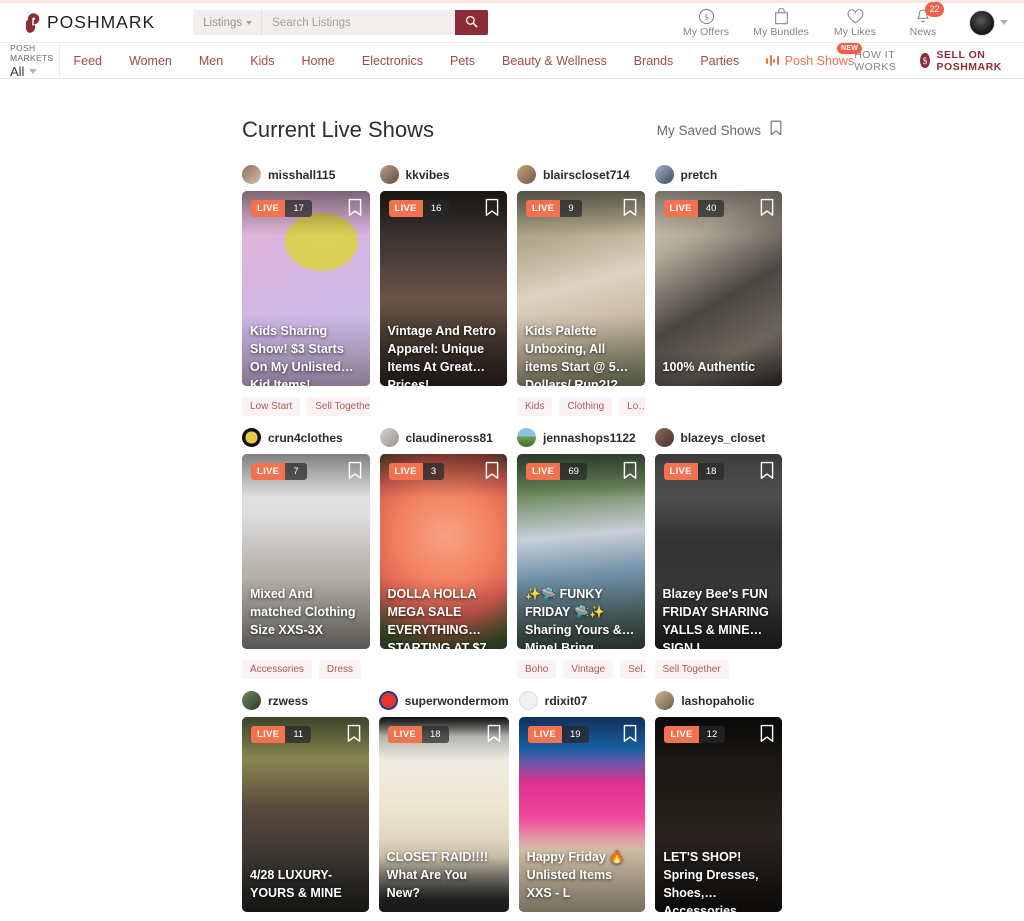 The width and height of the screenshot is (1024, 921). Describe the element at coordinates (718, 288) in the screenshot. I see `show-thumbnail: LIVE 40 100% Authentic` at that location.